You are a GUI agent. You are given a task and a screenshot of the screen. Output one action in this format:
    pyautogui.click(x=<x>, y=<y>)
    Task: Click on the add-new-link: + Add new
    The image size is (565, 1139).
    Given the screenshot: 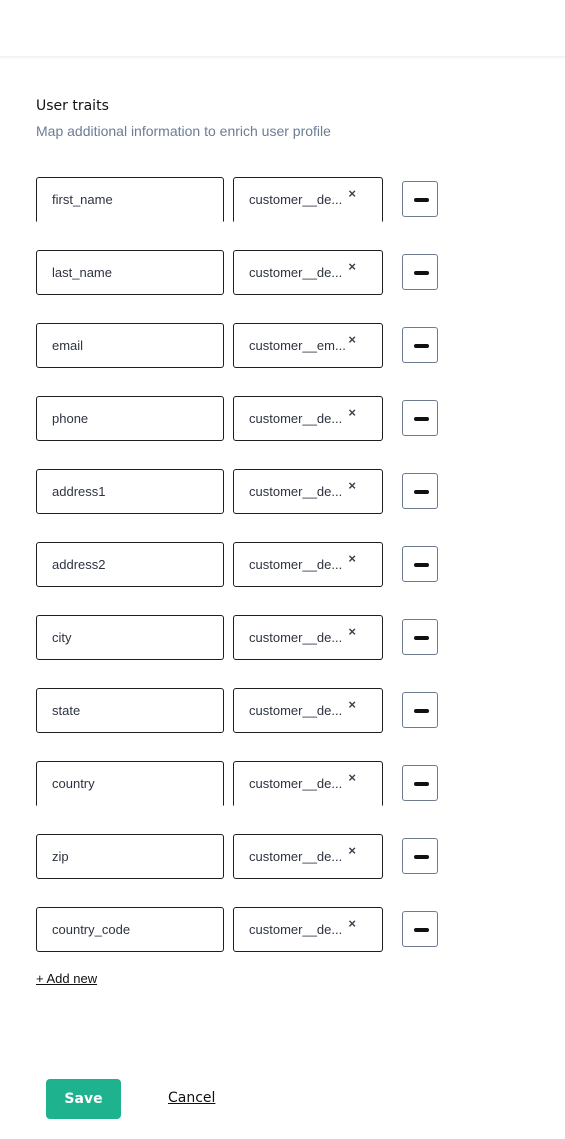 What is the action you would take?
    pyautogui.click(x=66, y=978)
    